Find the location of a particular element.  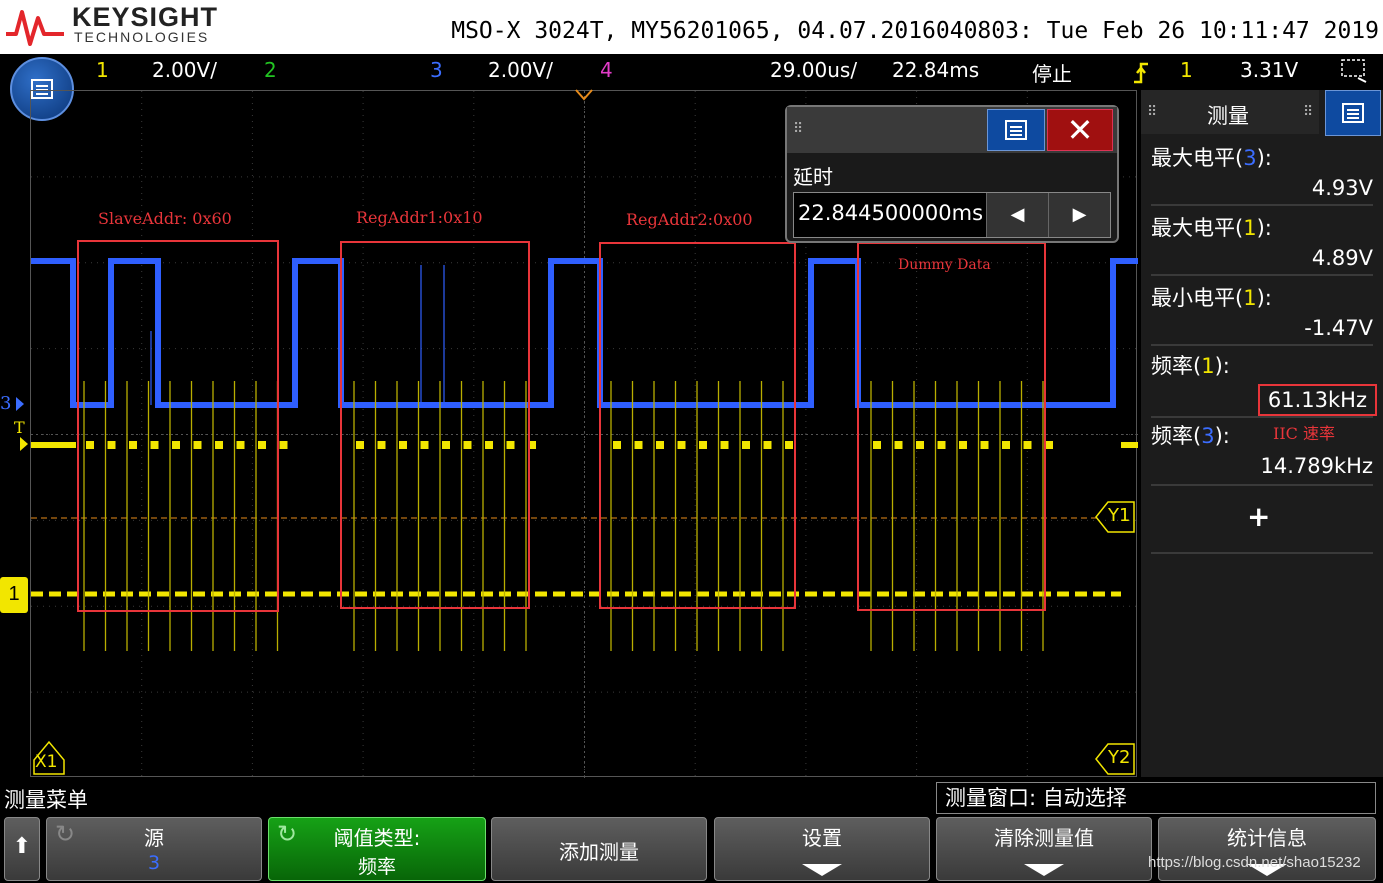

ch1-ground-marker: 1 is located at coordinates (14, 595).